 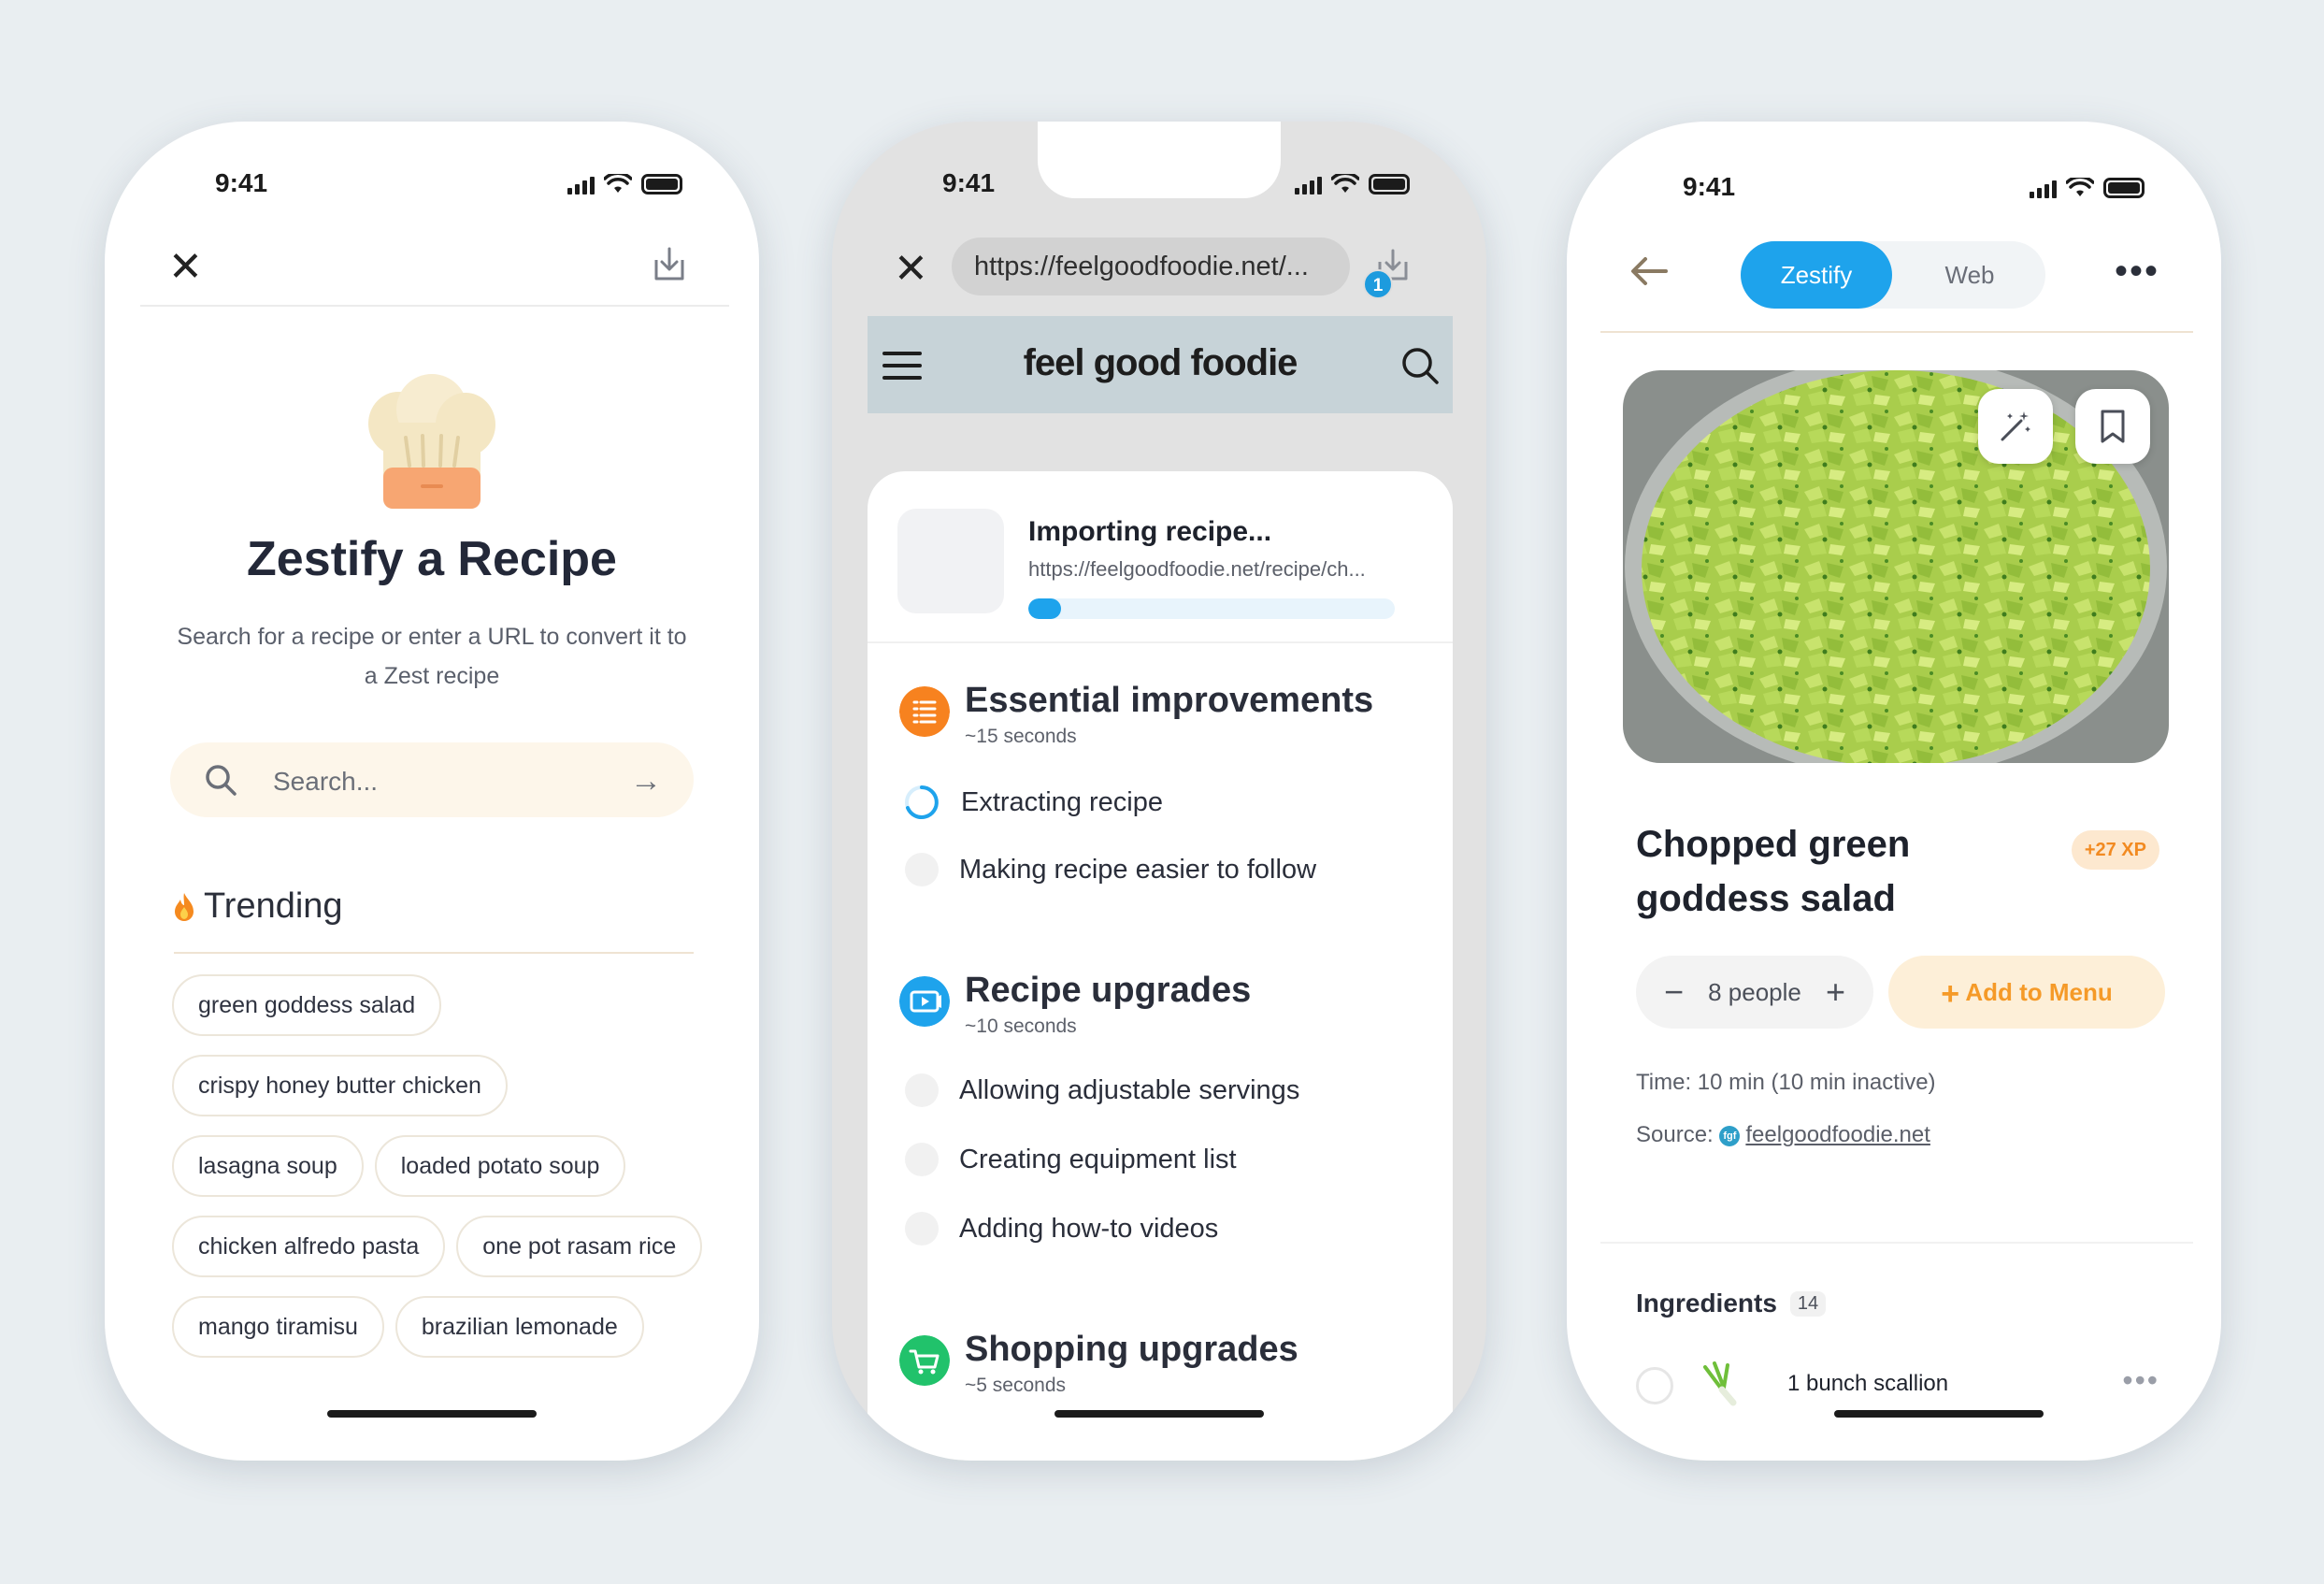 I want to click on add-to-menu-button: + Add to Menu, so click(x=2026, y=992).